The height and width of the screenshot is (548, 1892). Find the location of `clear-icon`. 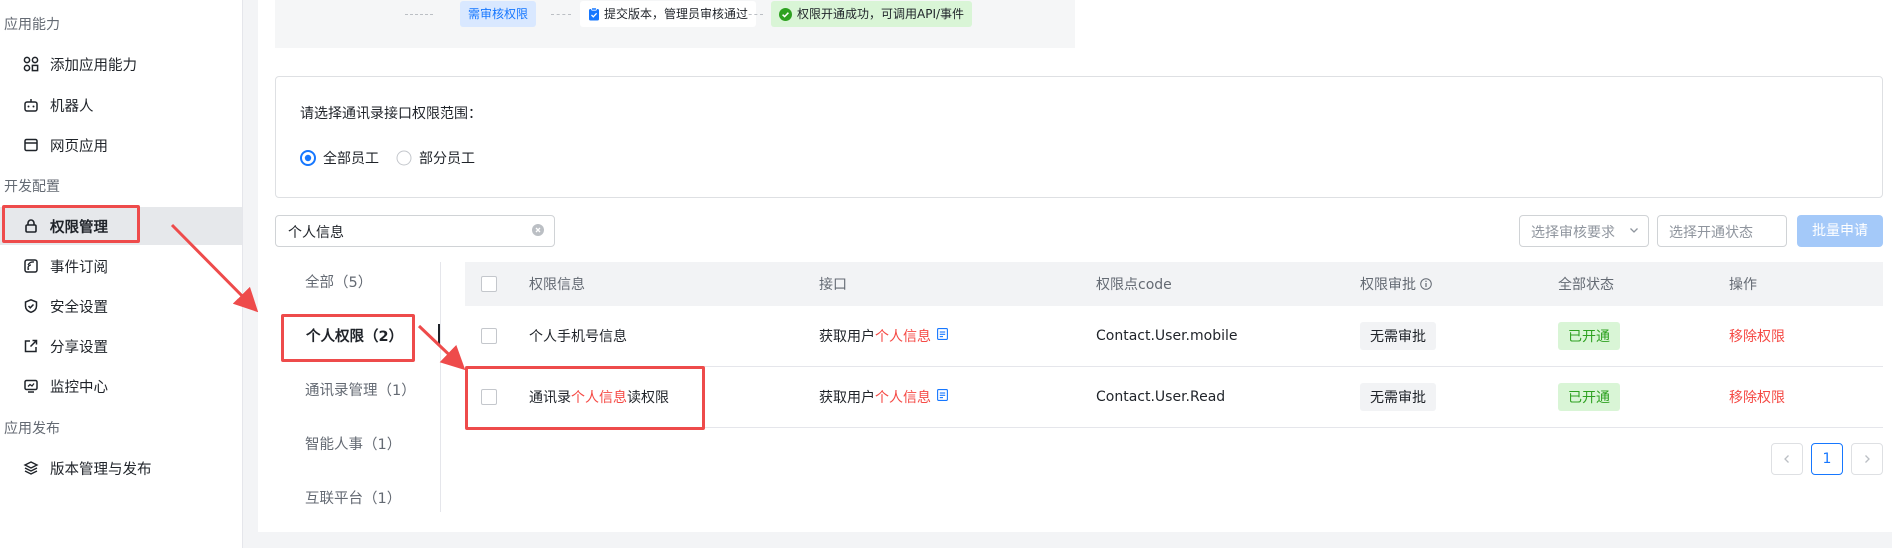

clear-icon is located at coordinates (538, 230).